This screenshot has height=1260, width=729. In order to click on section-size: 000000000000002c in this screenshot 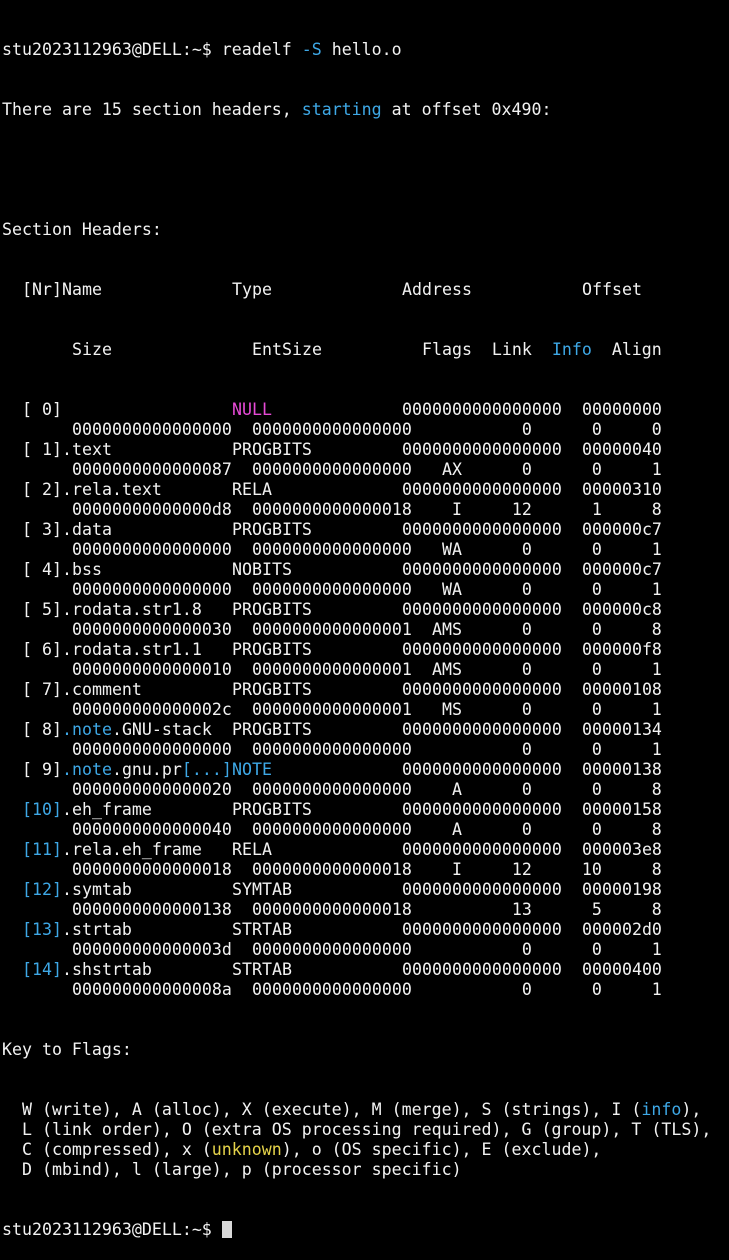, I will do `click(152, 709)`.